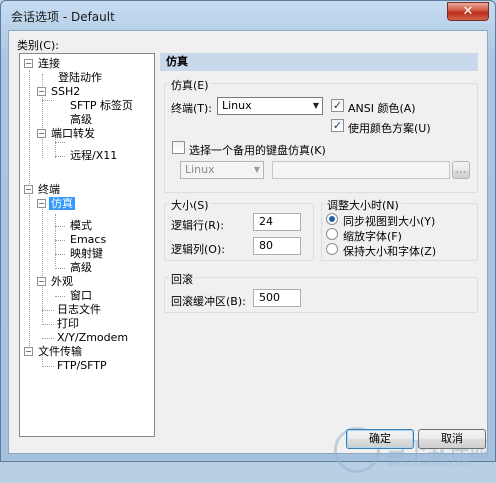 The image size is (496, 483). I want to click on scale-font-label: 缩放字体(F), so click(372, 236).